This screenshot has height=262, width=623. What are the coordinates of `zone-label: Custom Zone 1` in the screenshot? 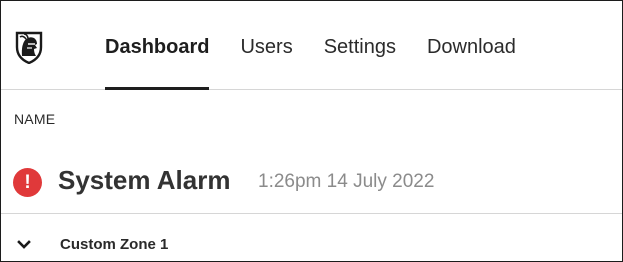 It's located at (114, 244).